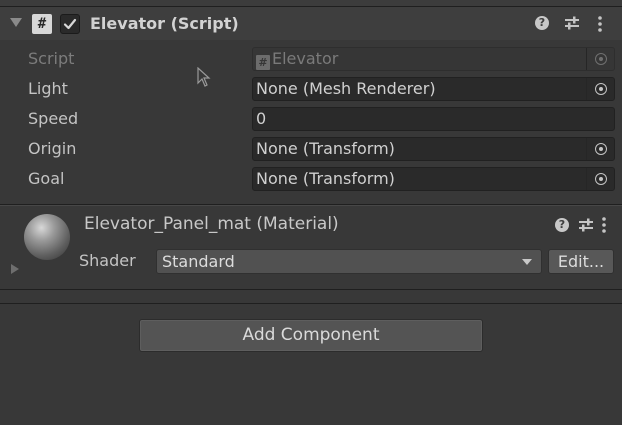  Describe the element at coordinates (164, 23) in the screenshot. I see `component-title: Elevator (Script)` at that location.